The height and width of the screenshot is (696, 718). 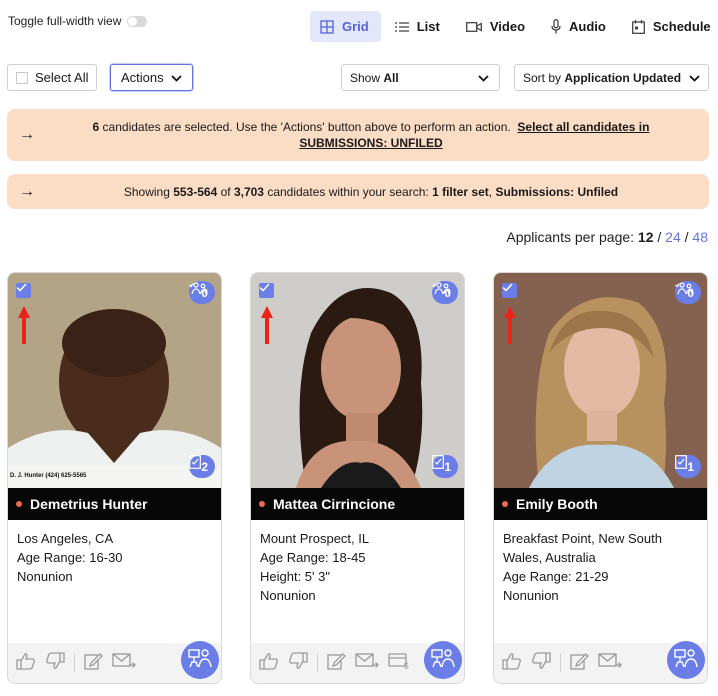 I want to click on tab-video-label: Video, so click(x=507, y=26).